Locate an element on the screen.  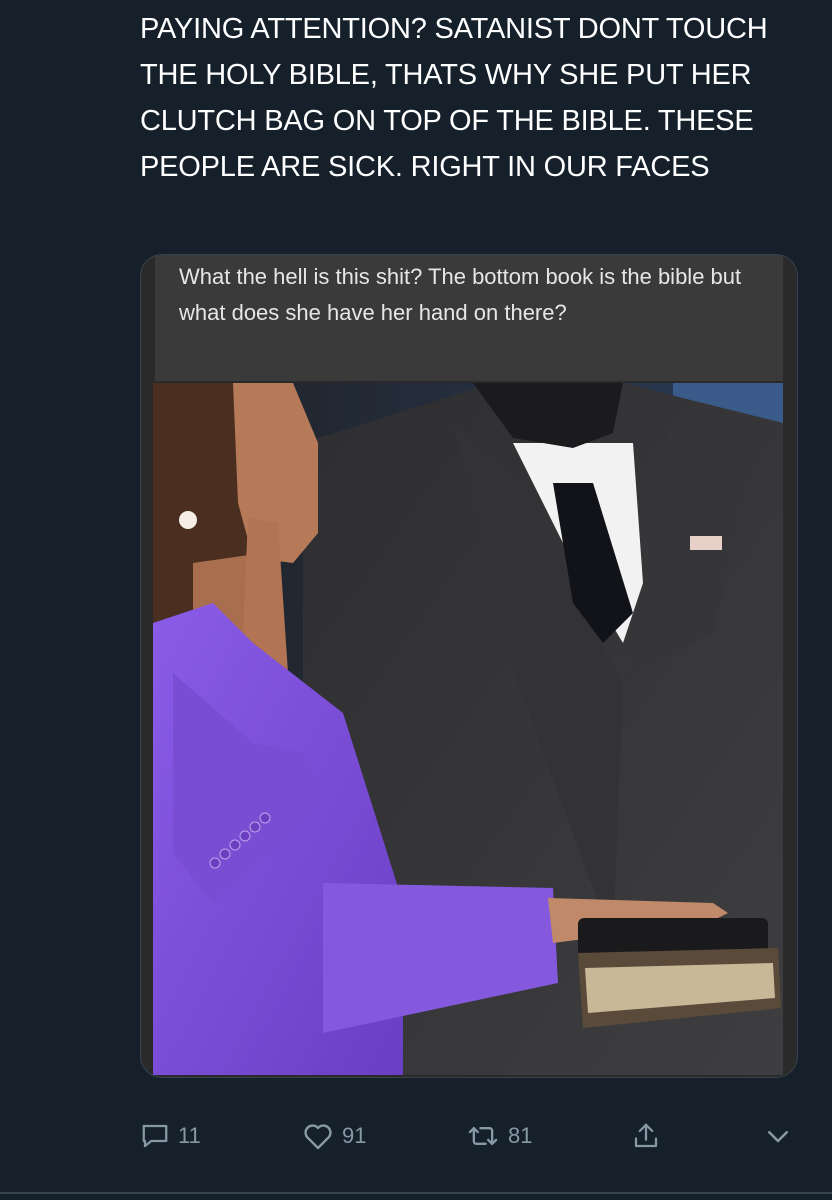
like-count: 91 is located at coordinates (354, 1135).